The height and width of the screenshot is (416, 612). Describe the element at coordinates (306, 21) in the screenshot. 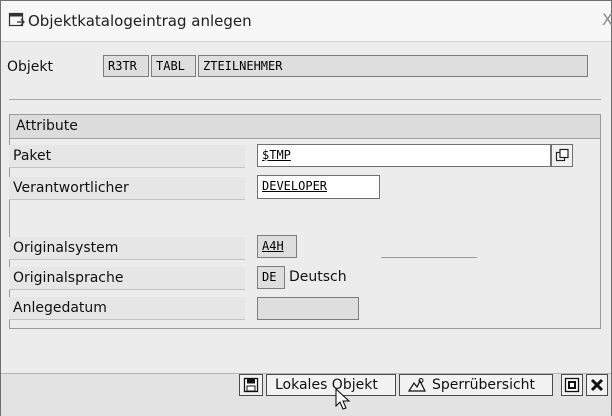

I see `title-bar: Objektkatalogeintrag anlegen X` at that location.